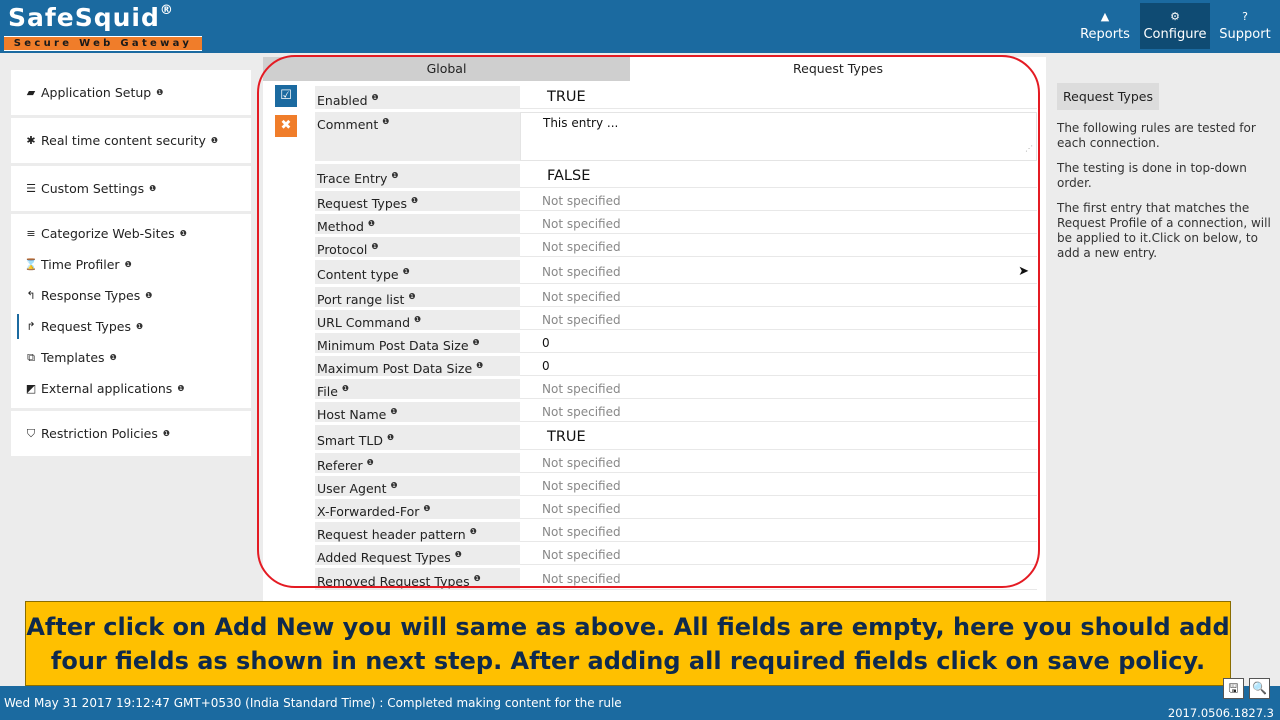 This screenshot has width=1280, height=720. Describe the element at coordinates (1175, 16) in the screenshot. I see `gears-icon: ⚙` at that location.